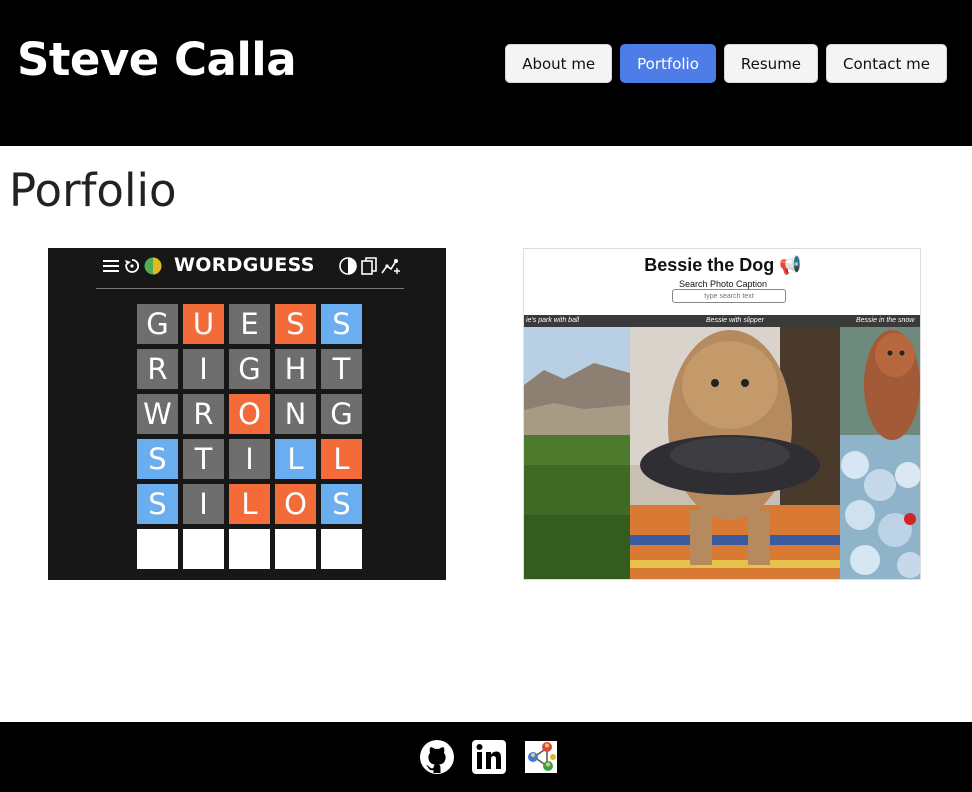 This screenshot has width=972, height=792. Describe the element at coordinates (249, 324) in the screenshot. I see `wordguess-tile: E` at that location.